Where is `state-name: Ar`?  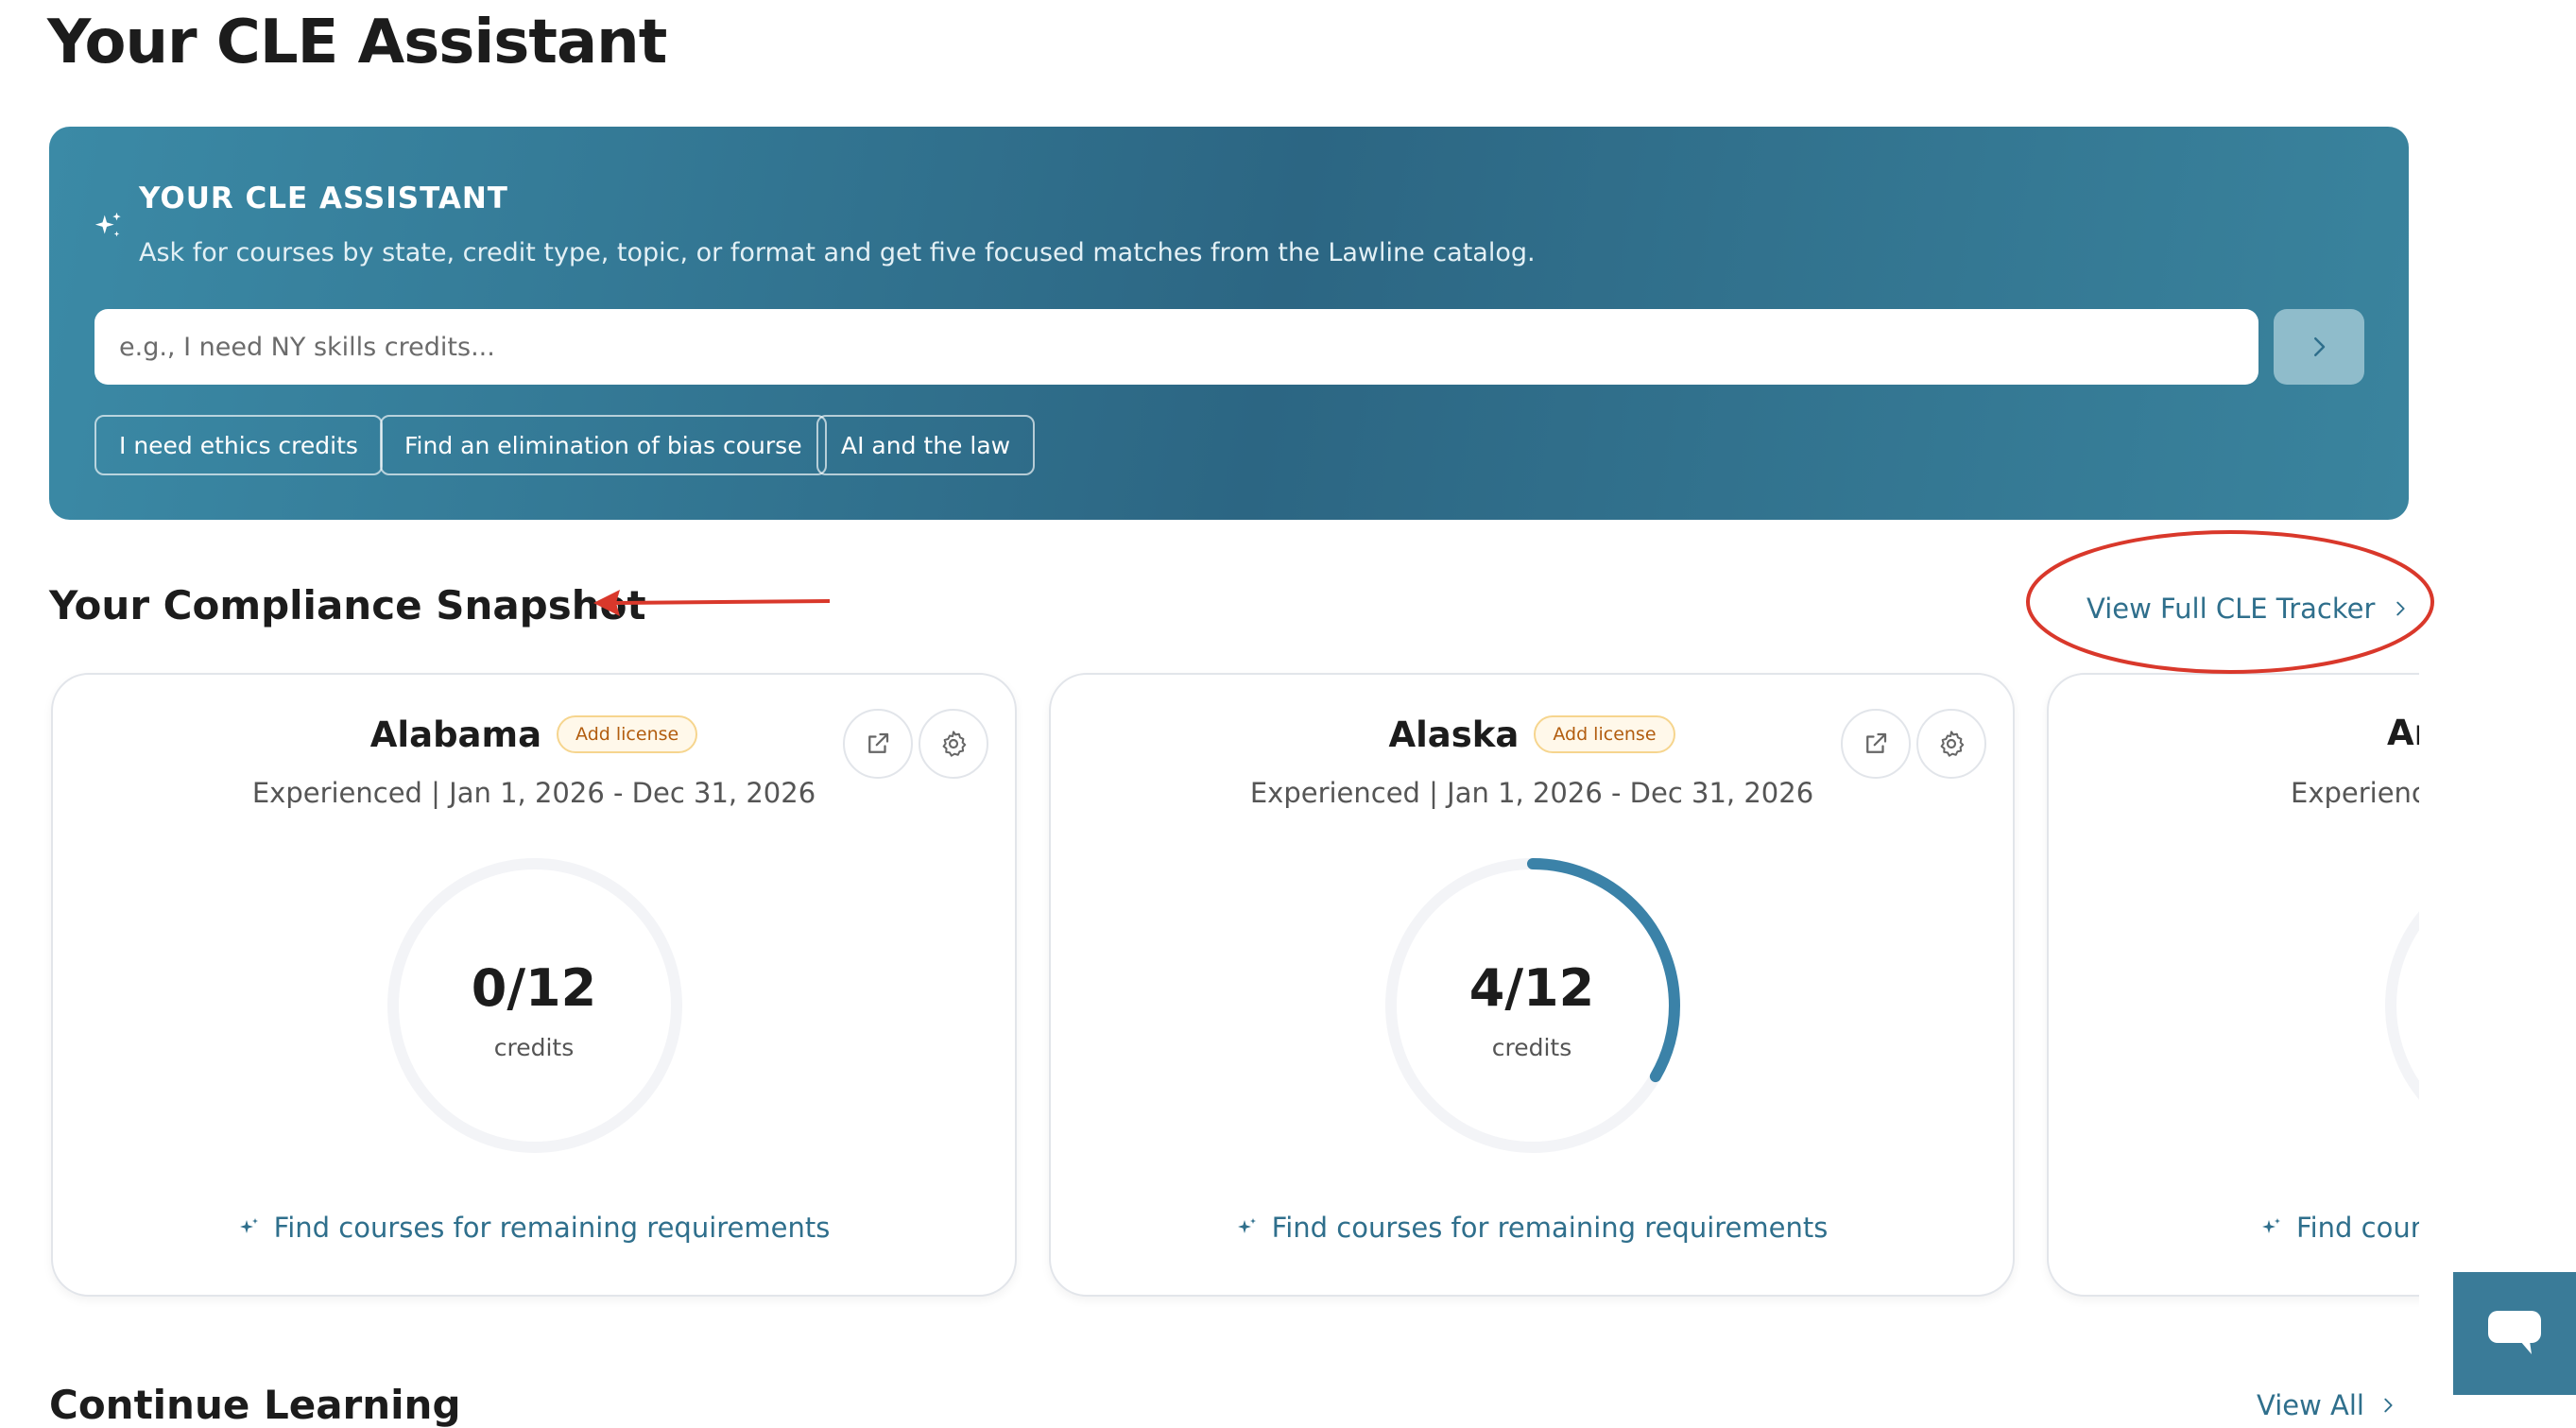 state-name: Ar is located at coordinates (2403, 733).